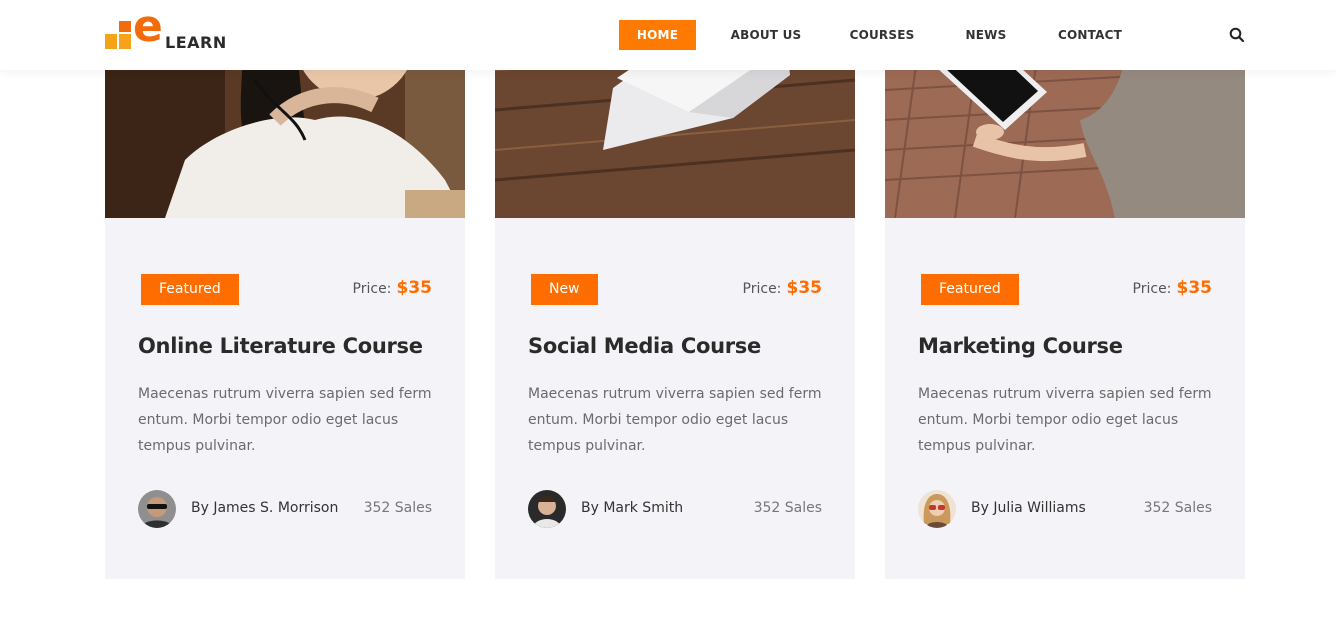 This screenshot has width=1336, height=633. Describe the element at coordinates (264, 508) in the screenshot. I see `course-author: By James S. Morrison` at that location.